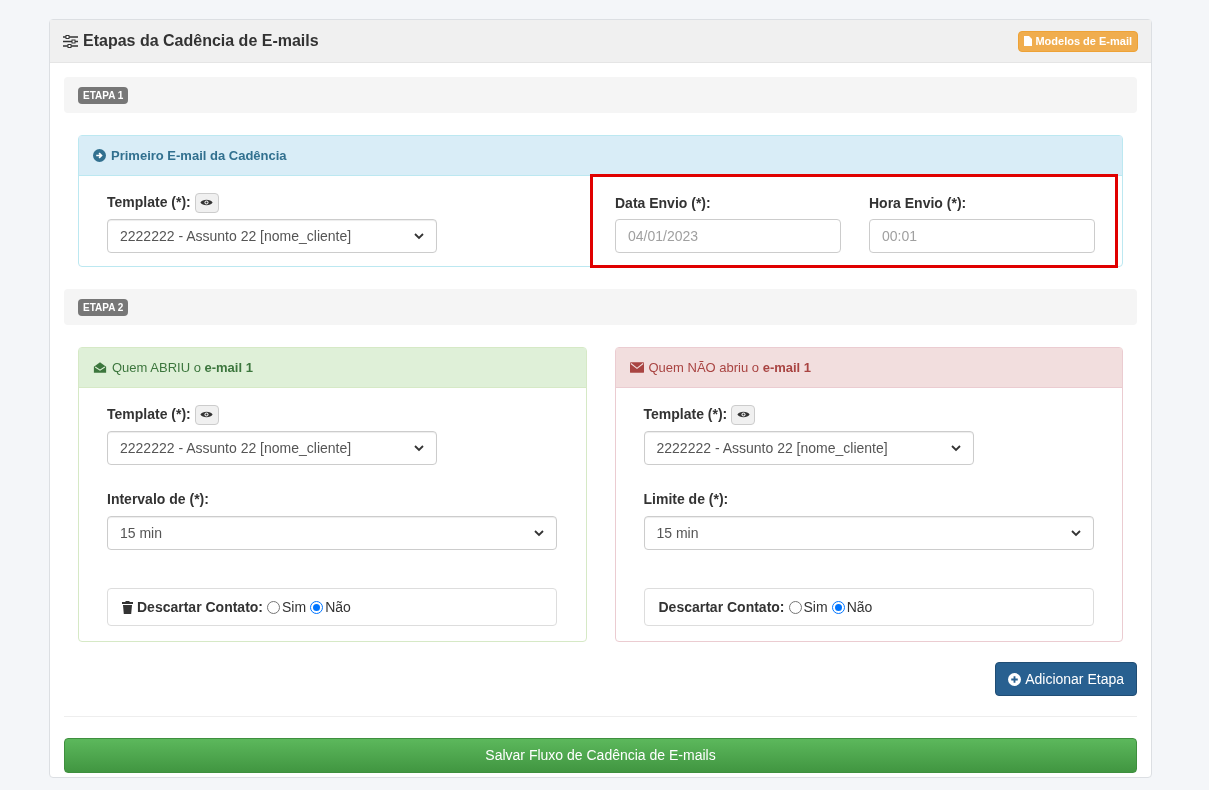 The width and height of the screenshot is (1209, 790). Describe the element at coordinates (1015, 679) in the screenshot. I see `plus-circle-icon` at that location.